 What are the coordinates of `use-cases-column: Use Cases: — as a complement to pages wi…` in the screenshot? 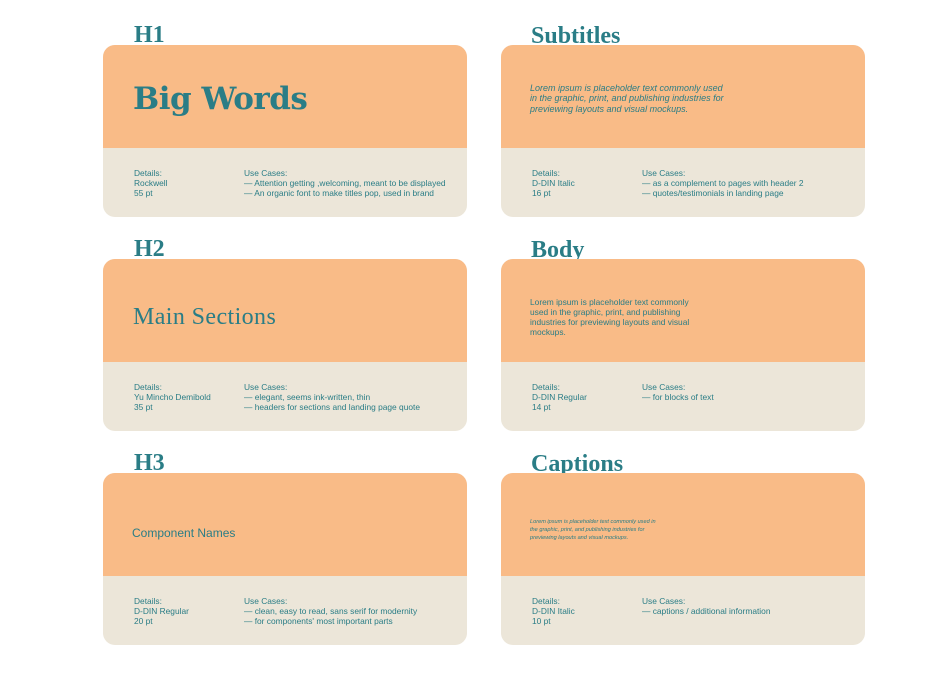 It's located at (723, 183).